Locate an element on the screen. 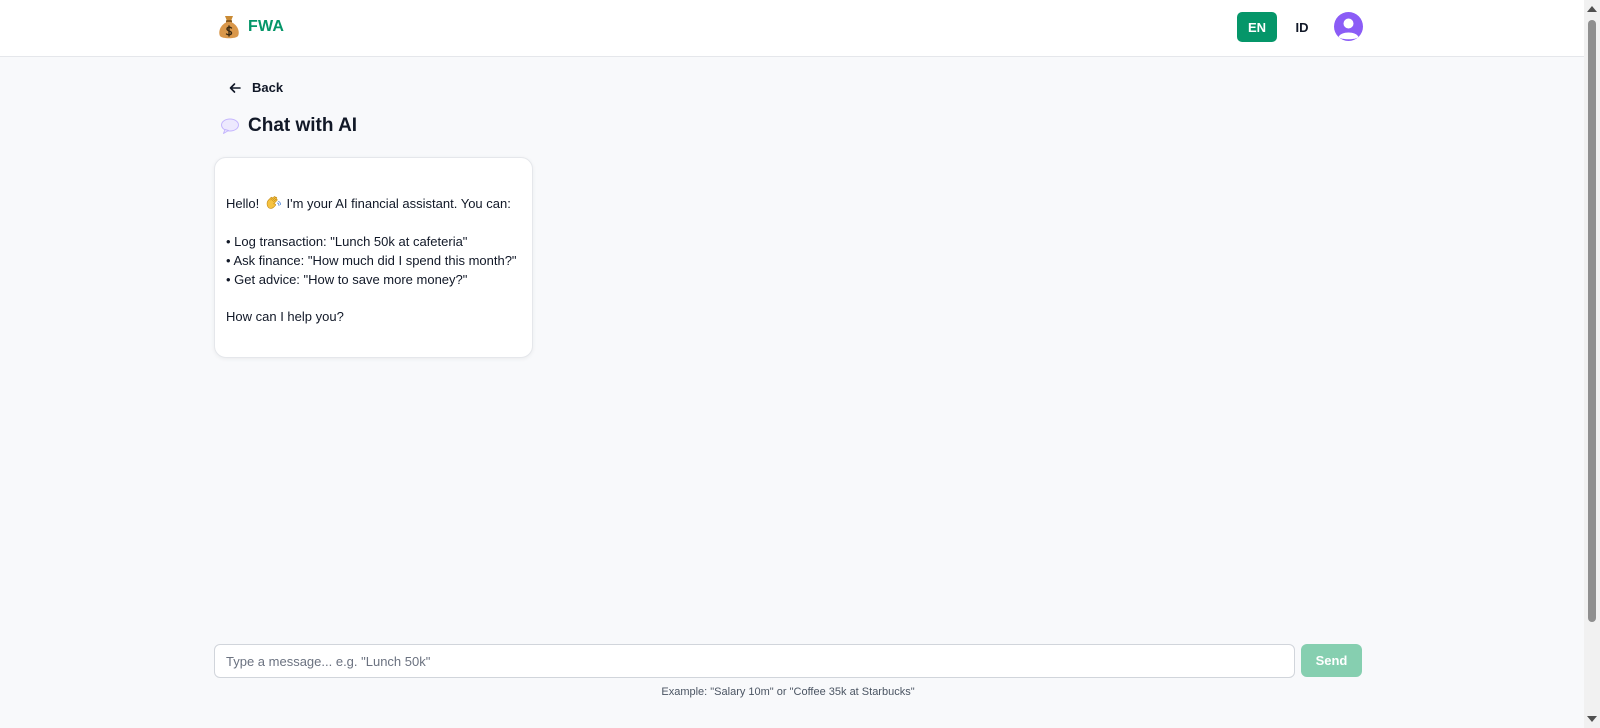  back-link: Back is located at coordinates (255, 87).